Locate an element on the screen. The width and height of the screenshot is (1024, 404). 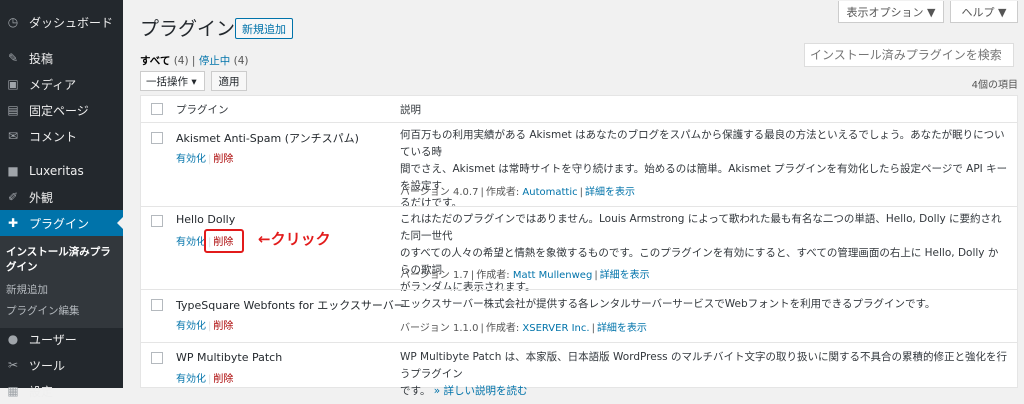
plugin-name: TypeSquare Webfonts for エックスサーバー is located at coordinates (290, 305).